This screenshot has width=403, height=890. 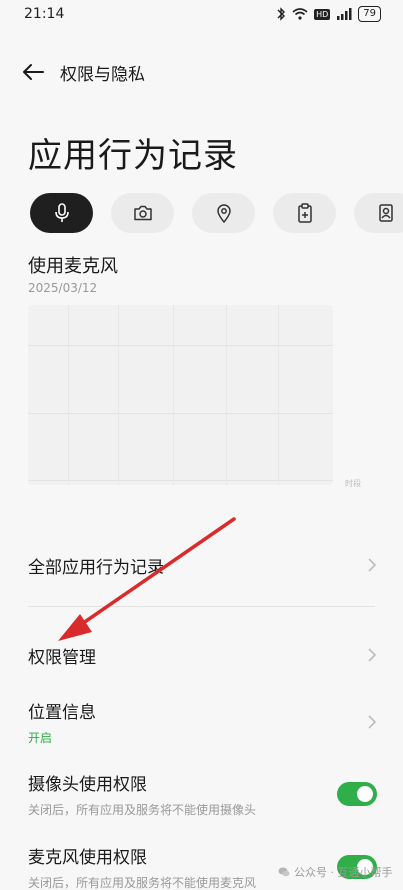 I want to click on camera-permission-text: 摄像头使用权限 关闭后，所有应用及服务将不能使用摄像头, so click(x=142, y=794).